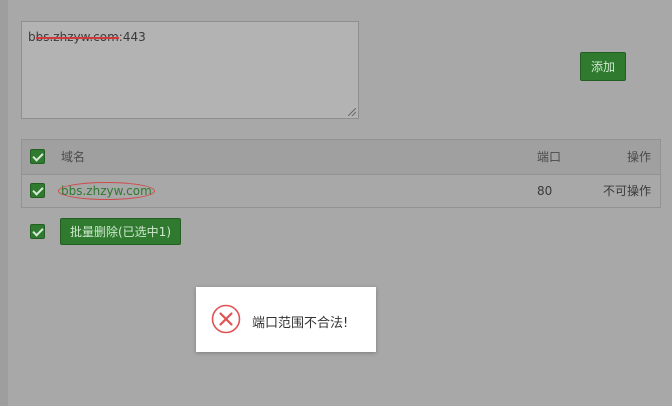 The image size is (672, 406). I want to click on domain-textarea: bbs.zhzyw.com:443, so click(190, 70).